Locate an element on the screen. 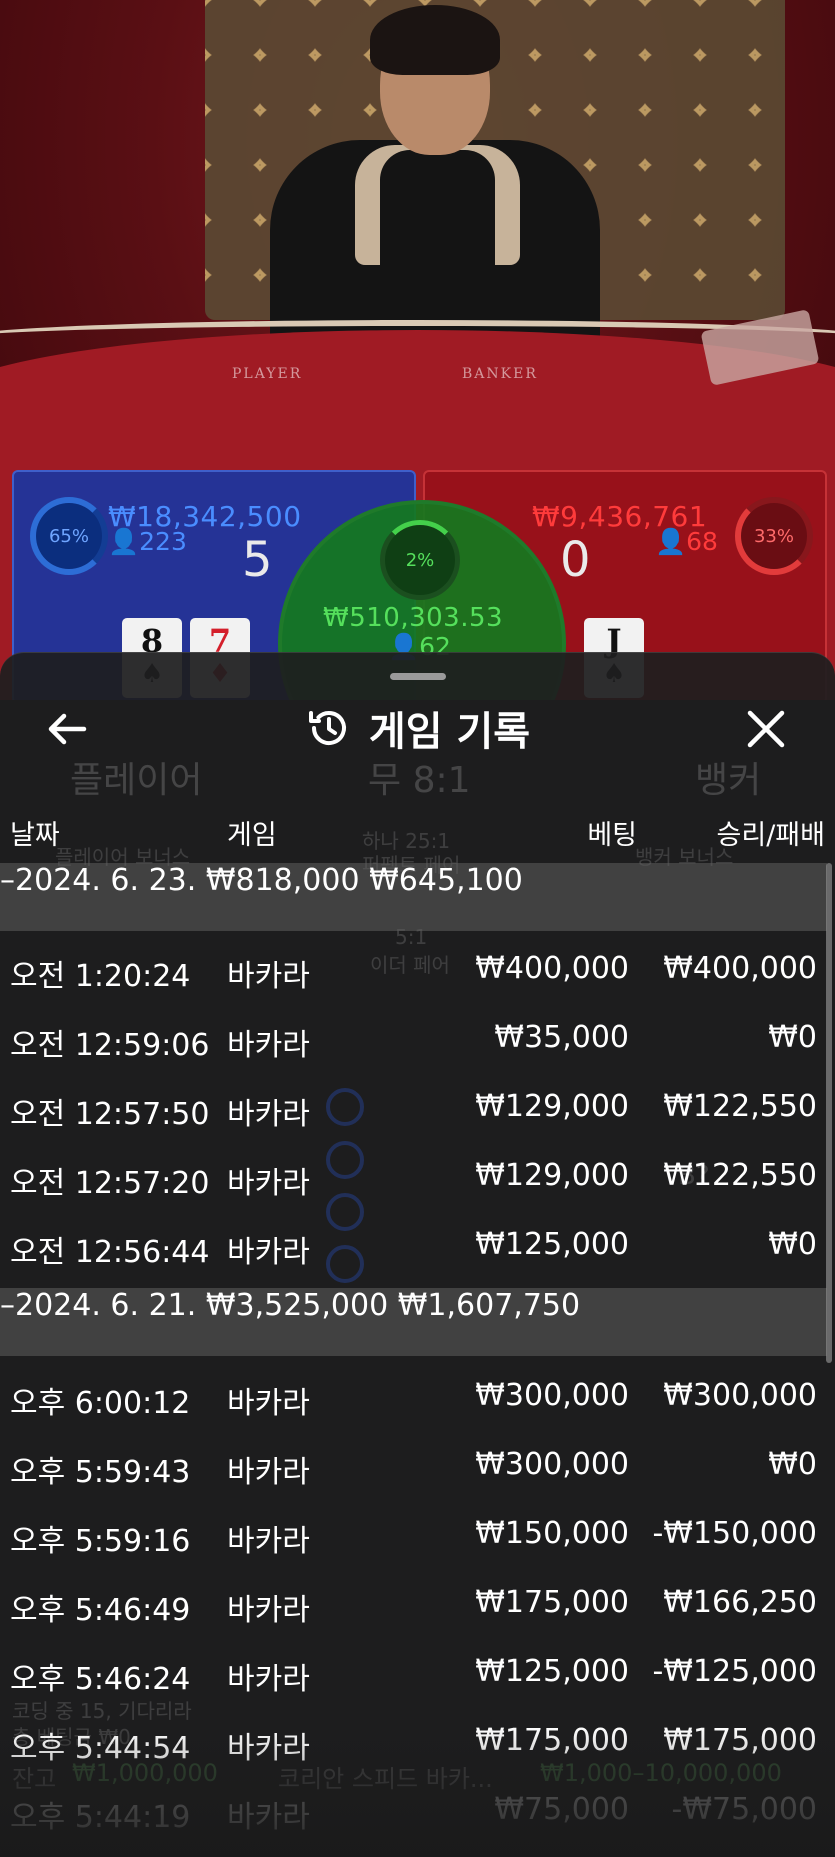 Image resolution: width=835 pixels, height=1857 pixels. player-percent-ring: 65% is located at coordinates (69, 536).